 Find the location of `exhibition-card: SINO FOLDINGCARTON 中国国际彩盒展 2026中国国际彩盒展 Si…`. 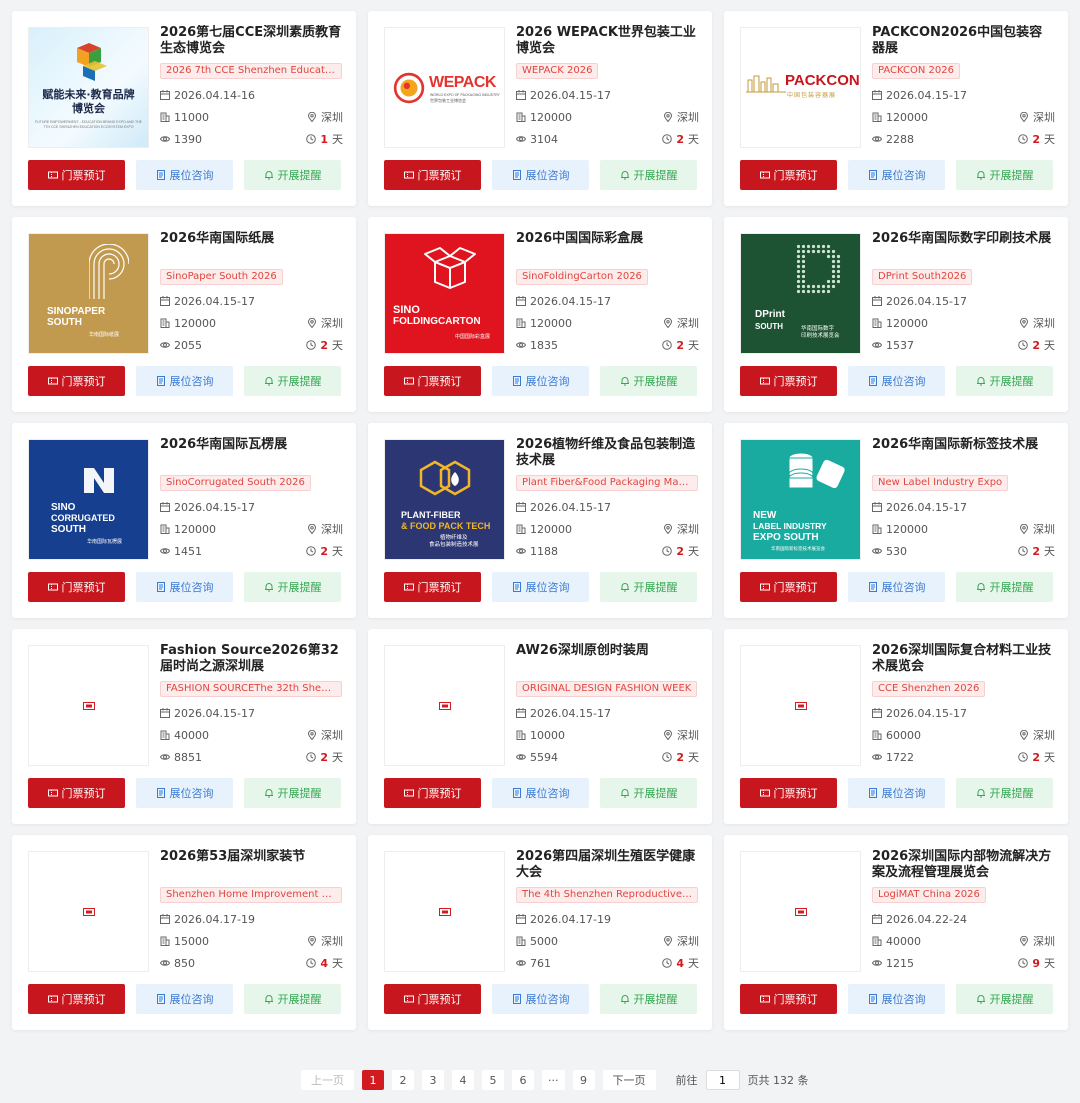

exhibition-card: SINO FOLDINGCARTON 中国国际彩盒展 2026中国国际彩盒展 Si… is located at coordinates (540, 314).